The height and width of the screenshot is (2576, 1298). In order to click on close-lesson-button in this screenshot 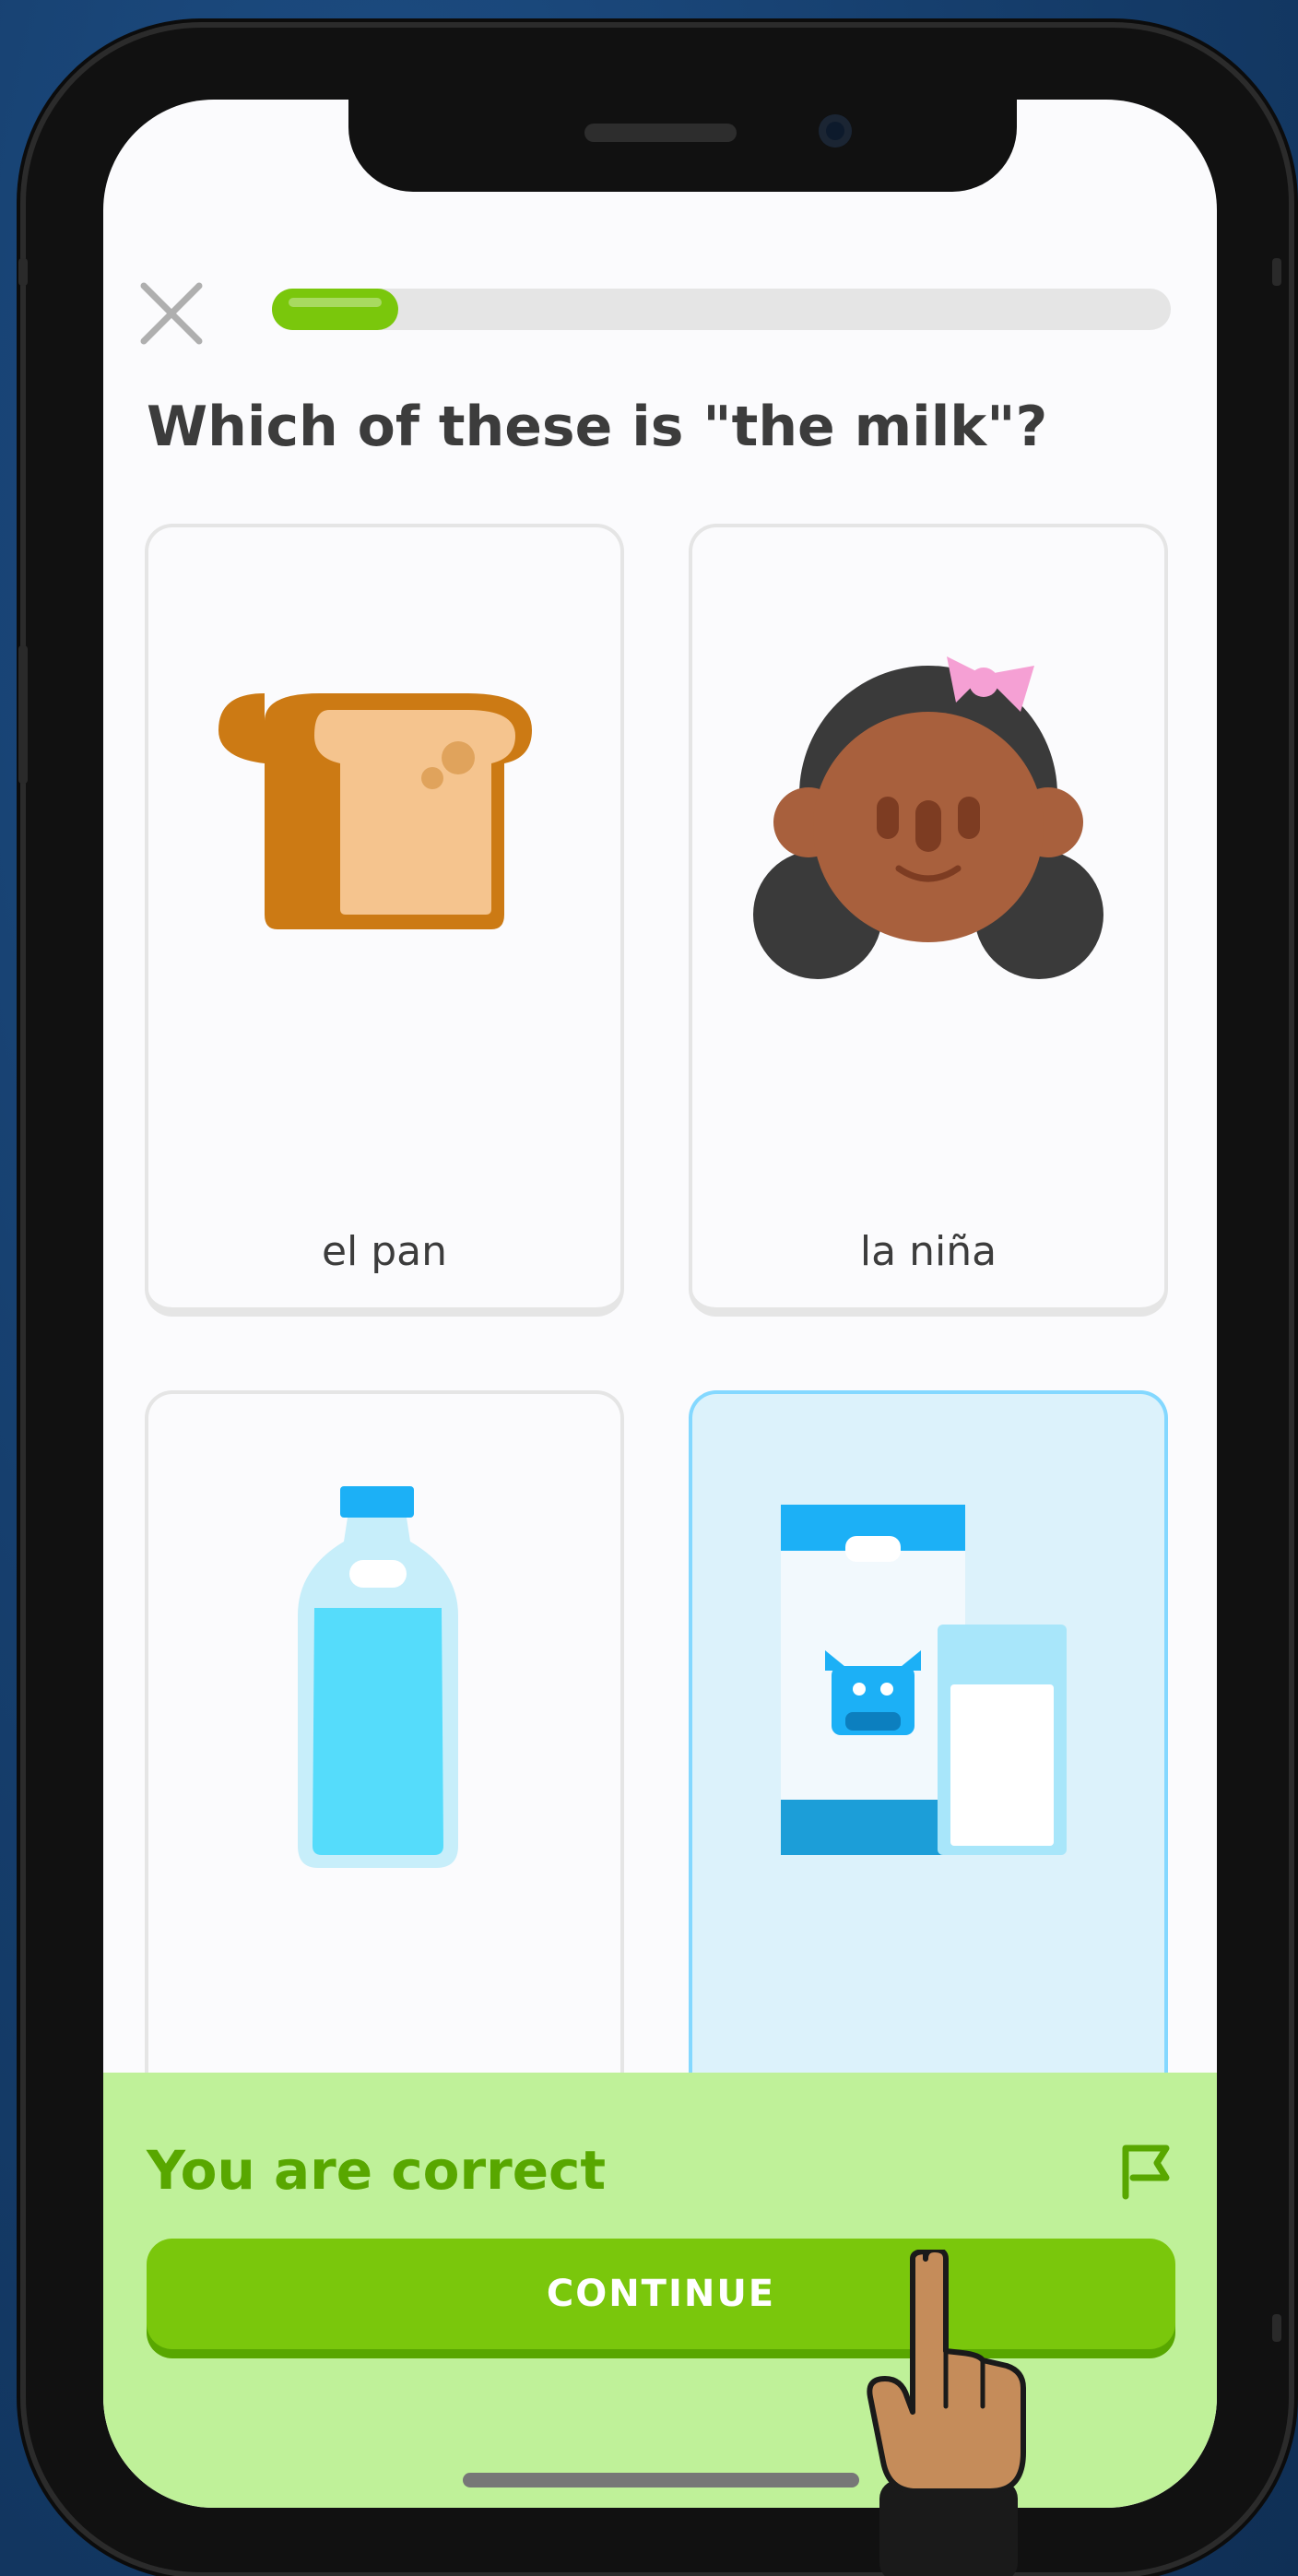, I will do `click(171, 313)`.